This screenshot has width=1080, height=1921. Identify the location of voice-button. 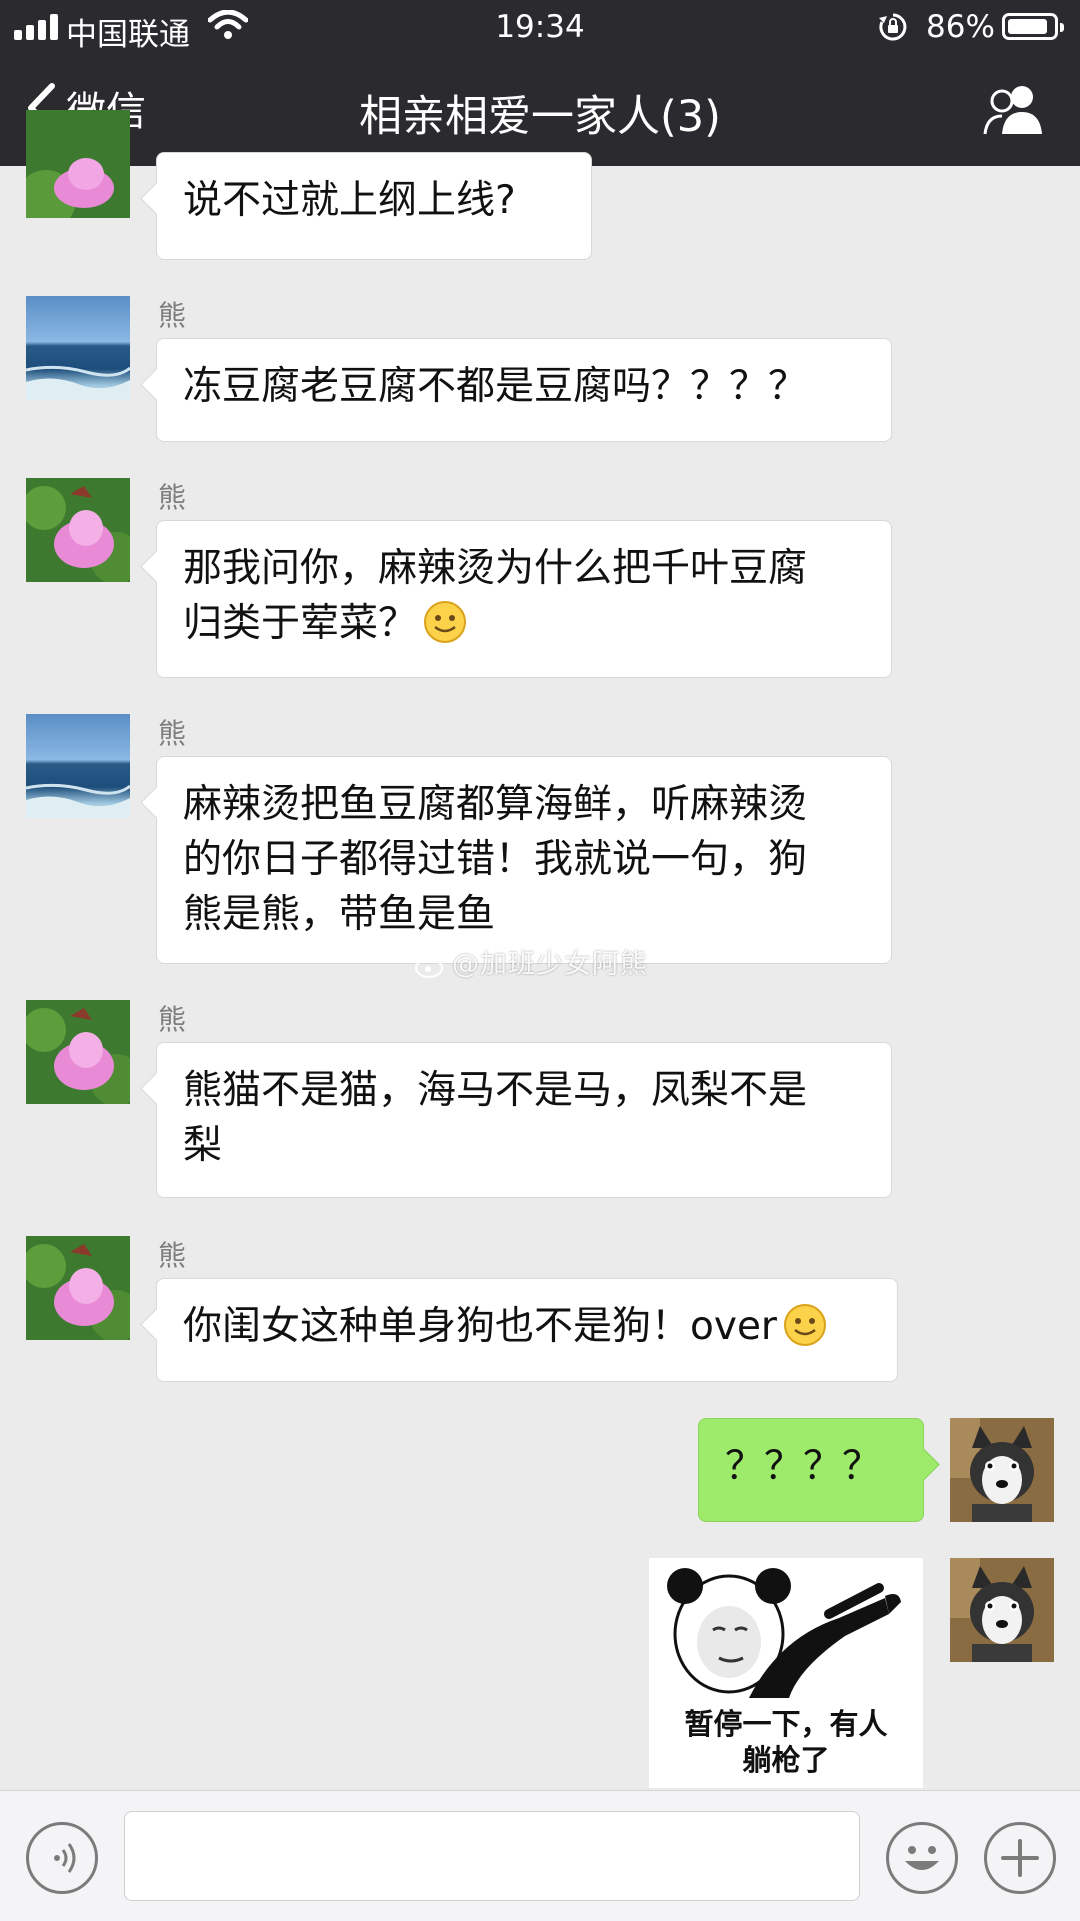
(62, 1858).